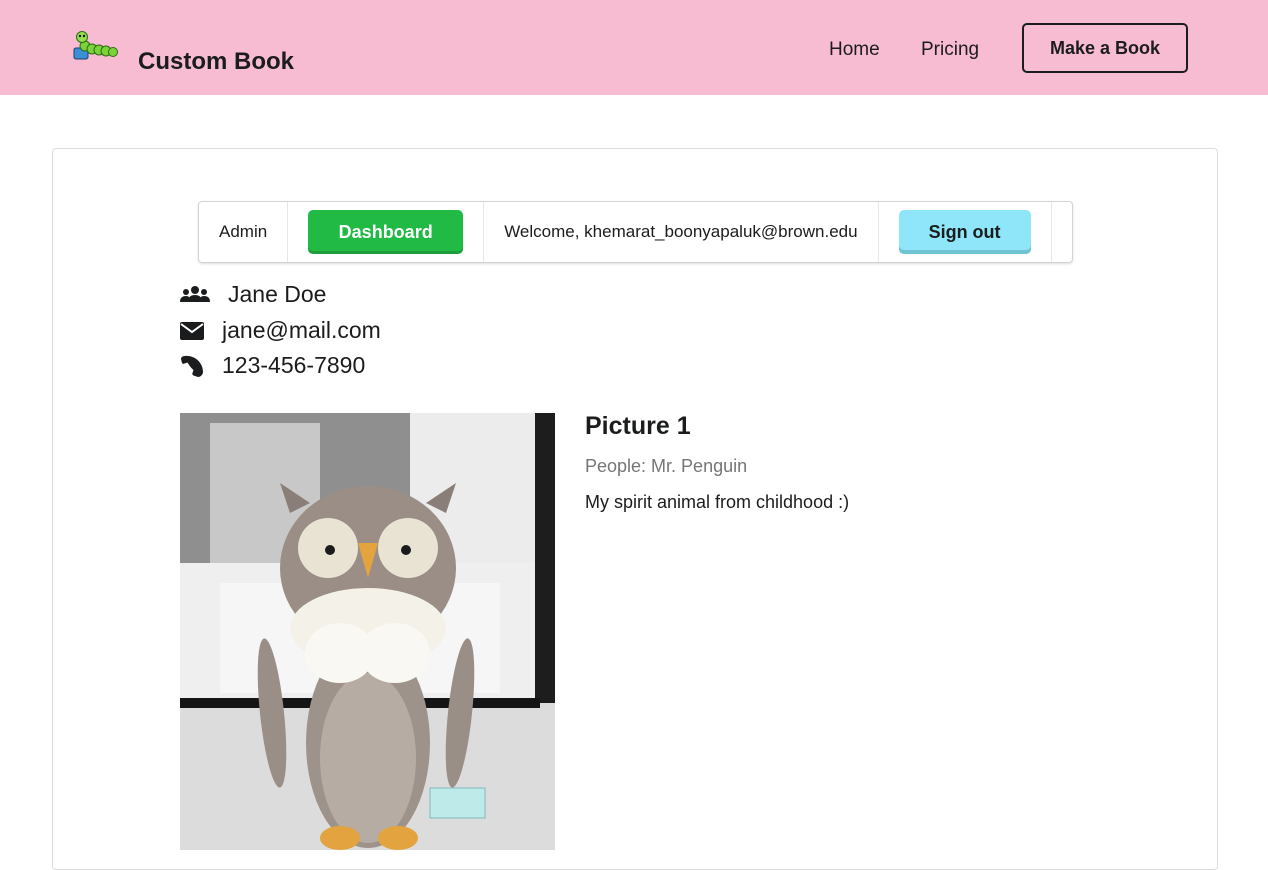  I want to click on welcome-text: Welcome, khemarat_boonyapaluk@brown.edu, so click(681, 232).